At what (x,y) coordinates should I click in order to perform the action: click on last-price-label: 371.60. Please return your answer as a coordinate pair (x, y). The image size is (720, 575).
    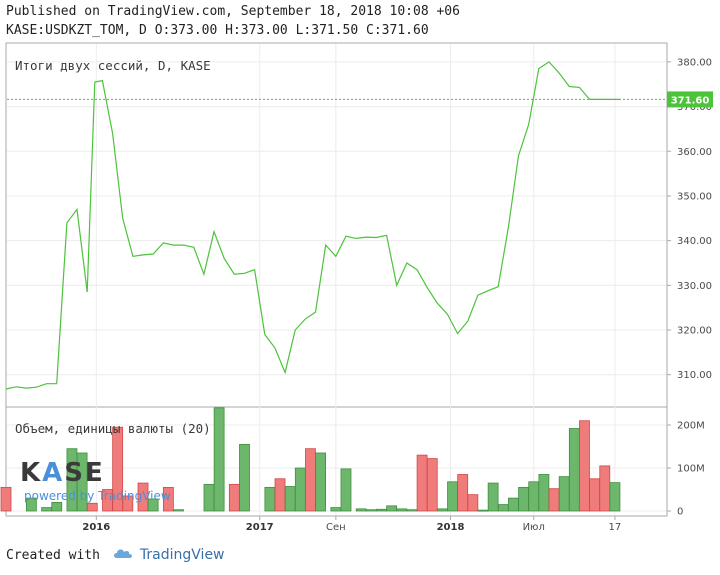
    Looking at the image, I should click on (690, 100).